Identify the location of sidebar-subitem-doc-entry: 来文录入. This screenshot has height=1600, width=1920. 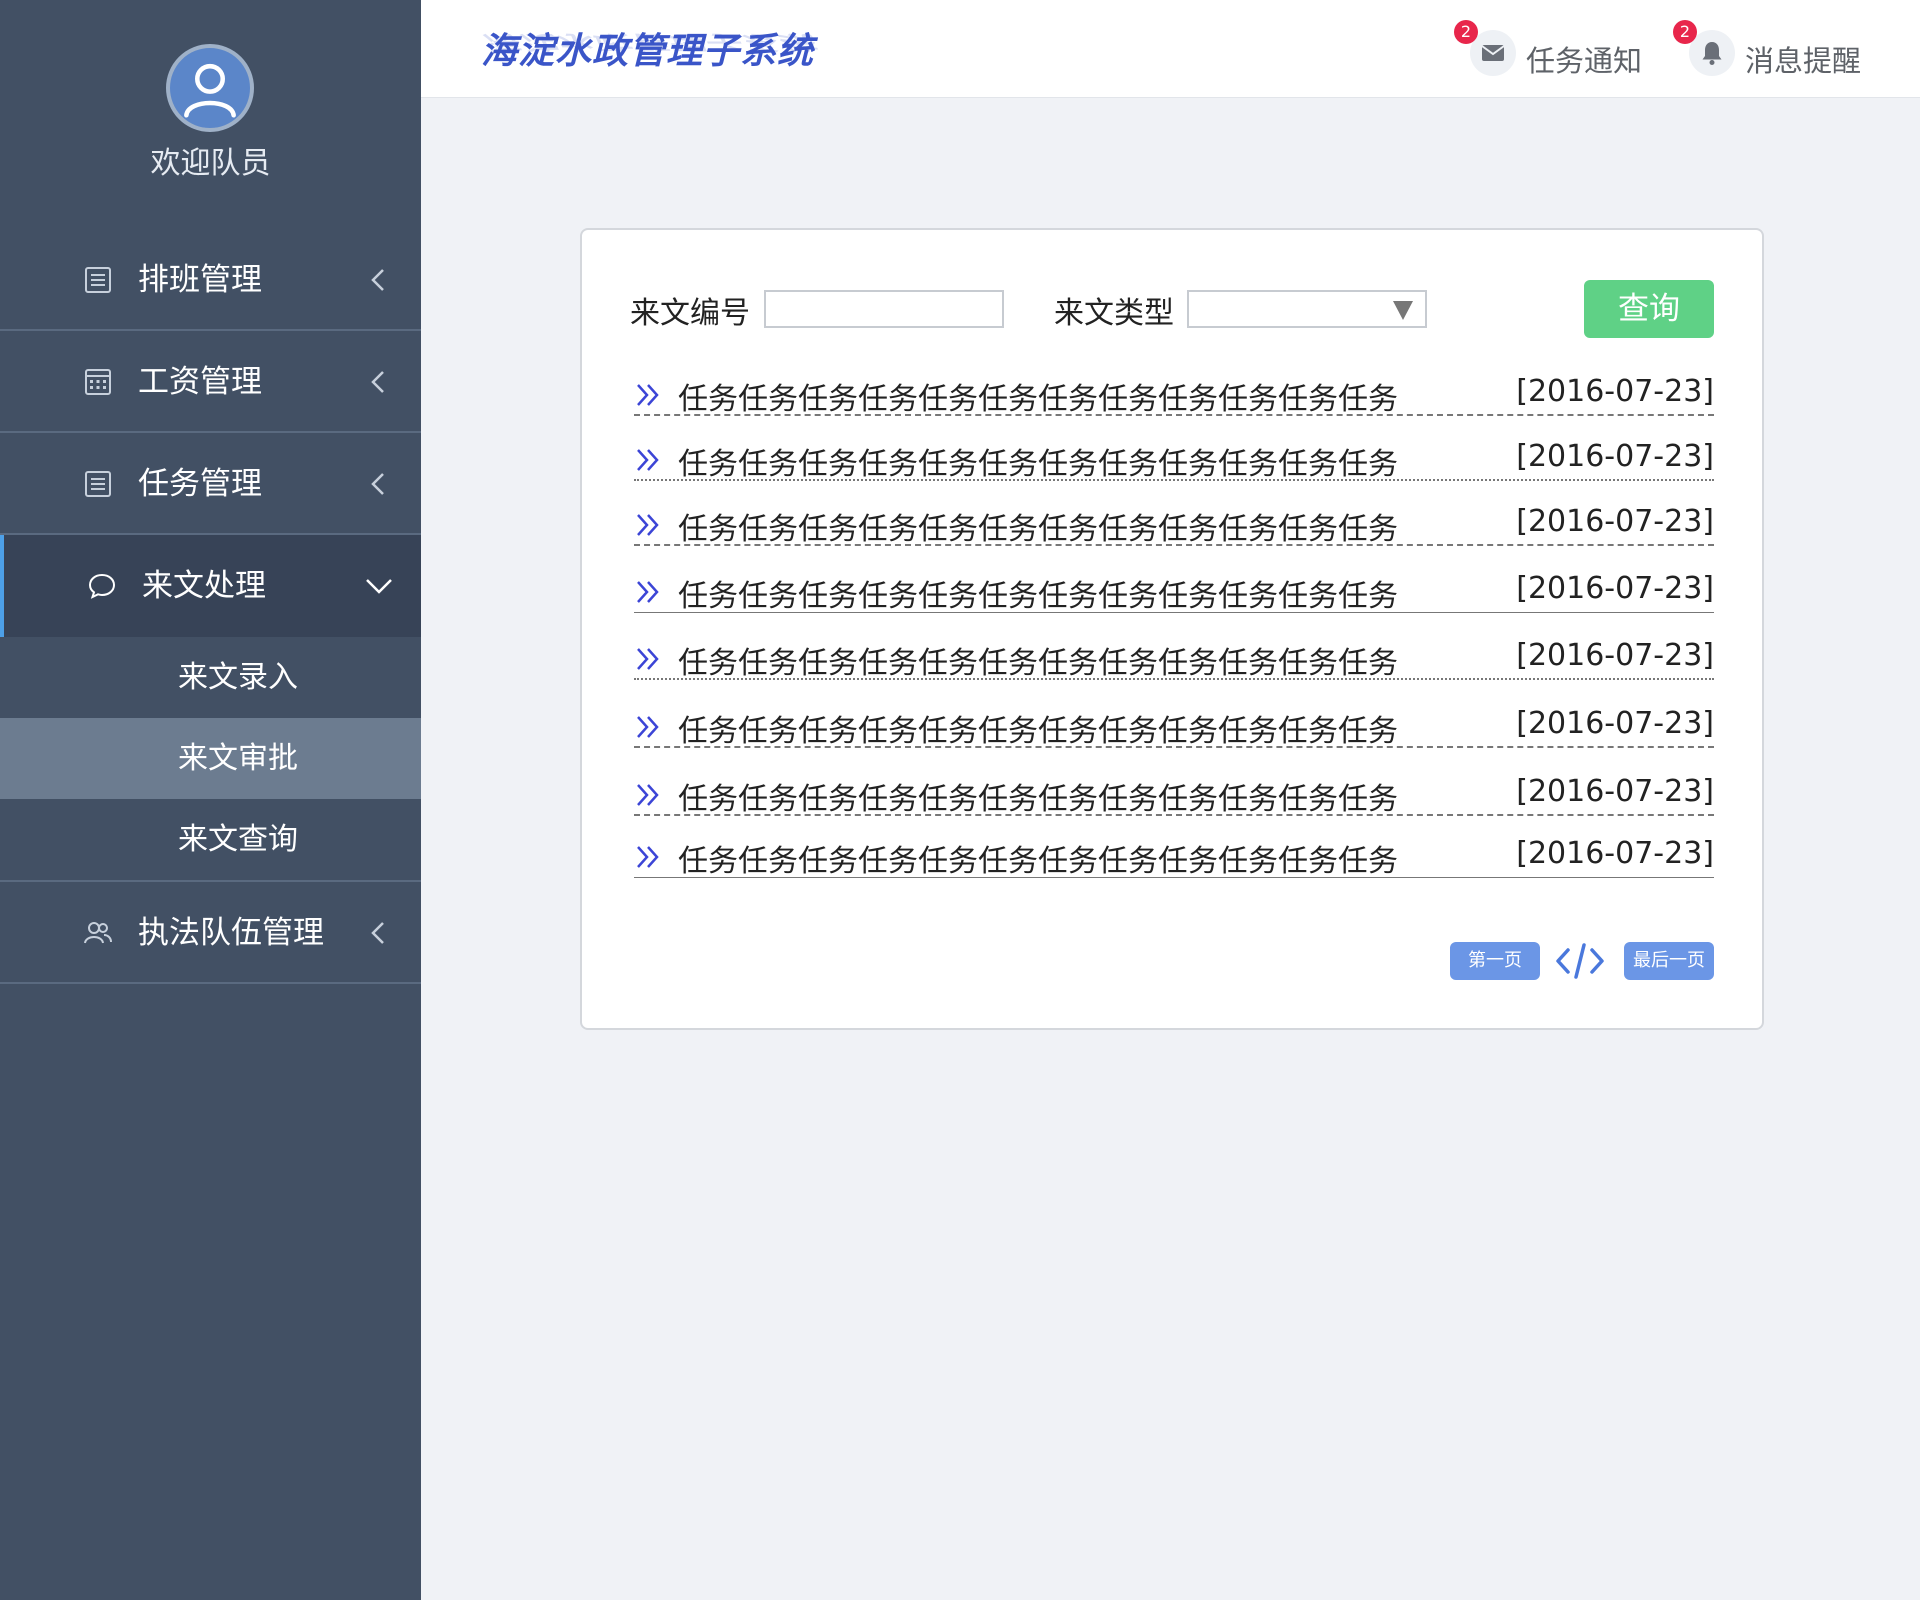
(210, 677).